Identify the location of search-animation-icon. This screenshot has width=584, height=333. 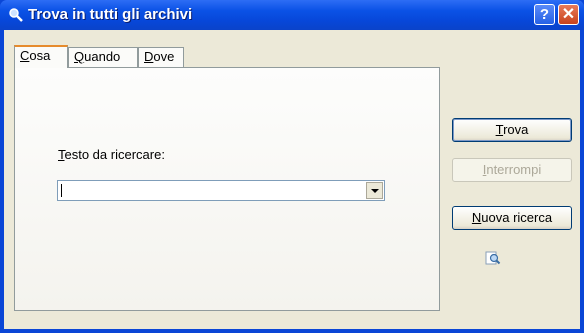
(493, 258).